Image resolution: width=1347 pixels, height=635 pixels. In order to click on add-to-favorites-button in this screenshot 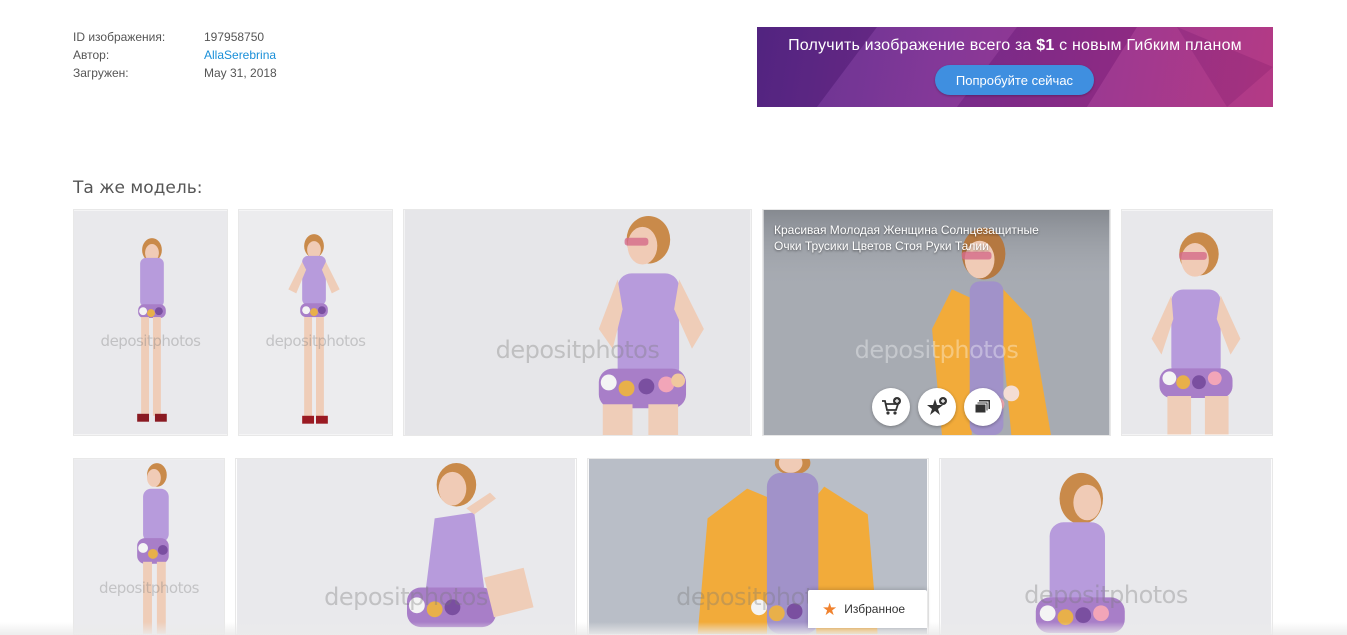, I will do `click(937, 407)`.